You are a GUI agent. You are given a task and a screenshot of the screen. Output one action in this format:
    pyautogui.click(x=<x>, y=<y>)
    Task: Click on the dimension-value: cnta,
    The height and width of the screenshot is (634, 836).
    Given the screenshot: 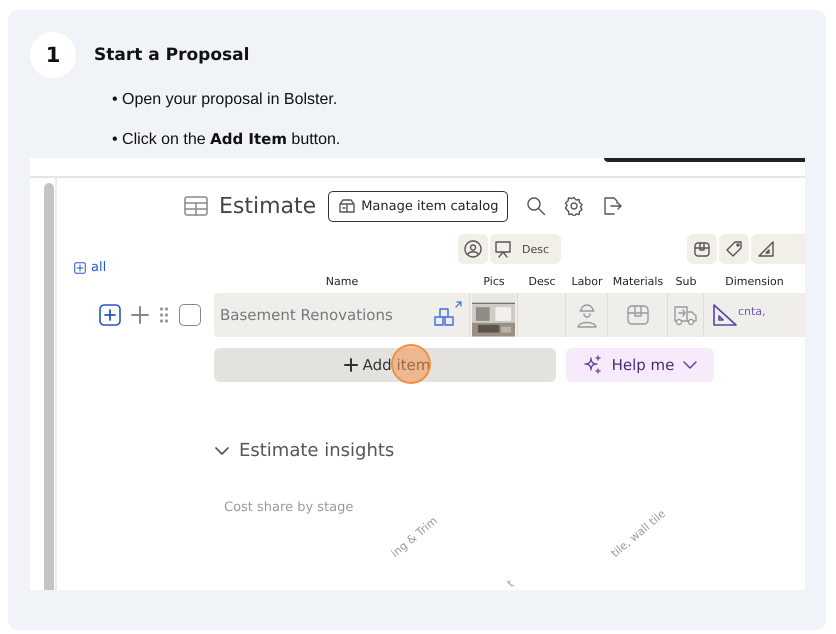 What is the action you would take?
    pyautogui.click(x=752, y=311)
    